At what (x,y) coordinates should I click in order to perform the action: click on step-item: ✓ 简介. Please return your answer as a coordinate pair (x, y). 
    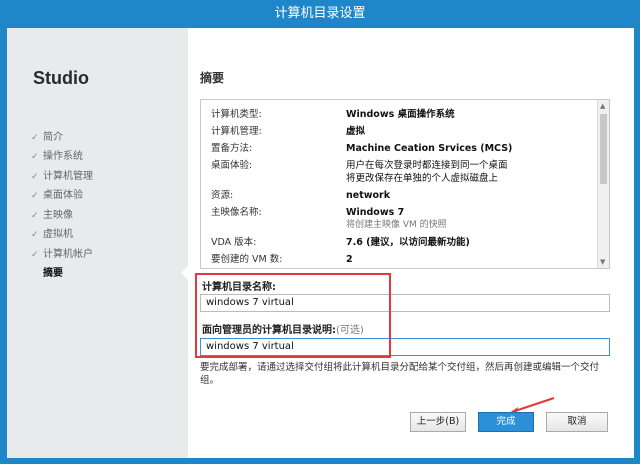
    Looking at the image, I should click on (62, 138).